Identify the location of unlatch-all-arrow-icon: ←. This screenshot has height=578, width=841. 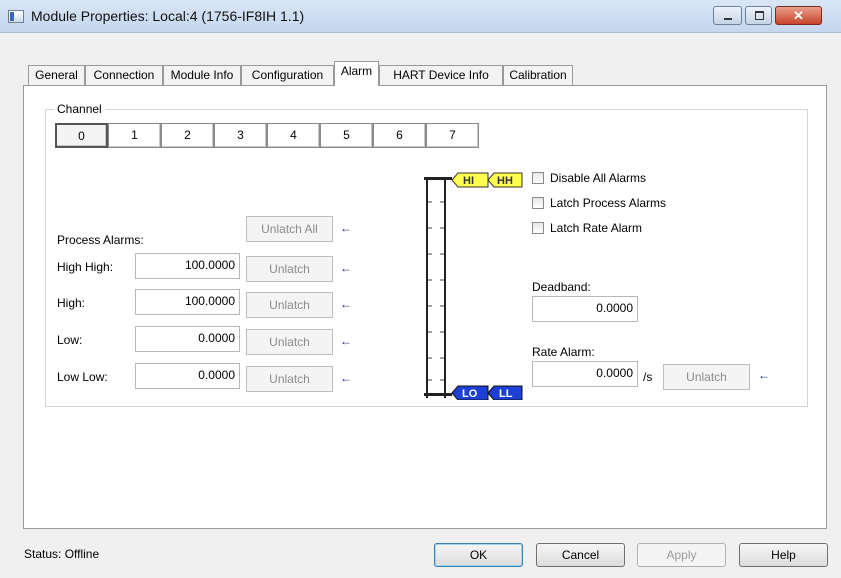
(346, 228).